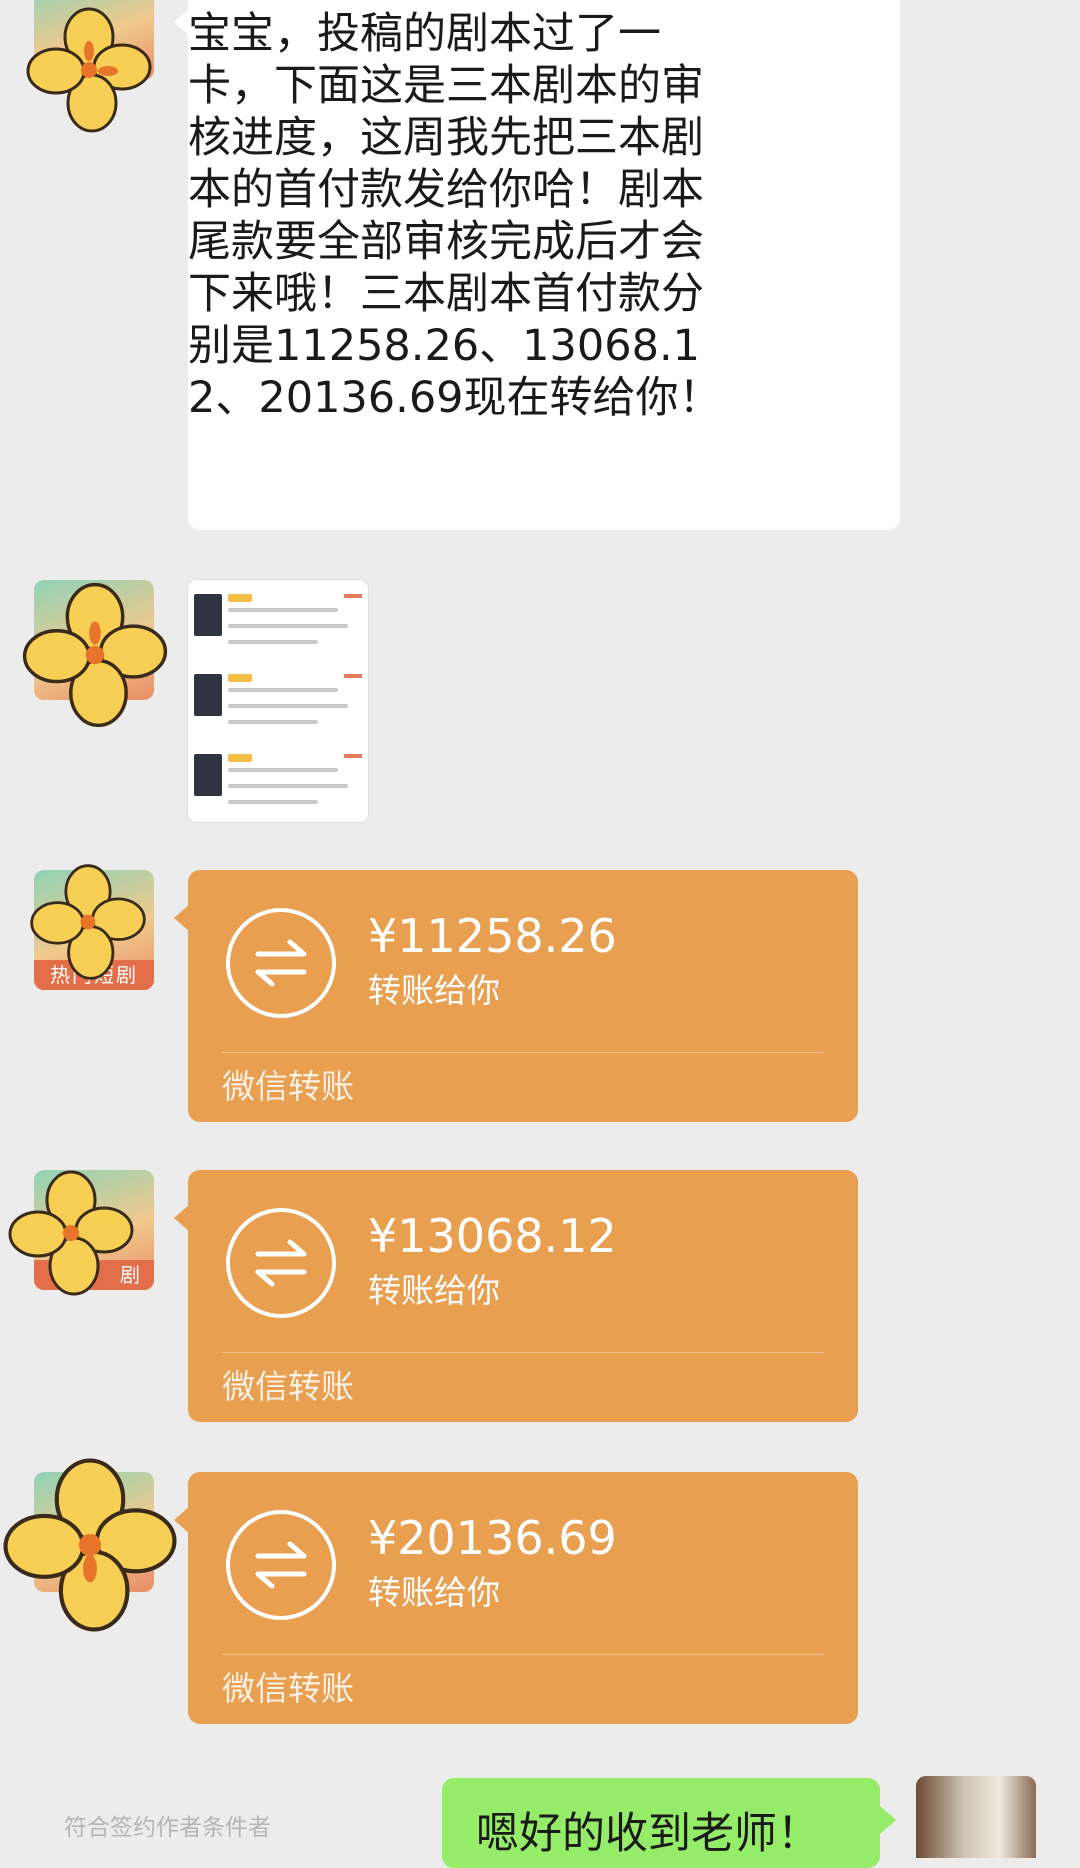  What do you see at coordinates (167, 1828) in the screenshot?
I see `watermark-text: 符合签约作者条件者` at bounding box center [167, 1828].